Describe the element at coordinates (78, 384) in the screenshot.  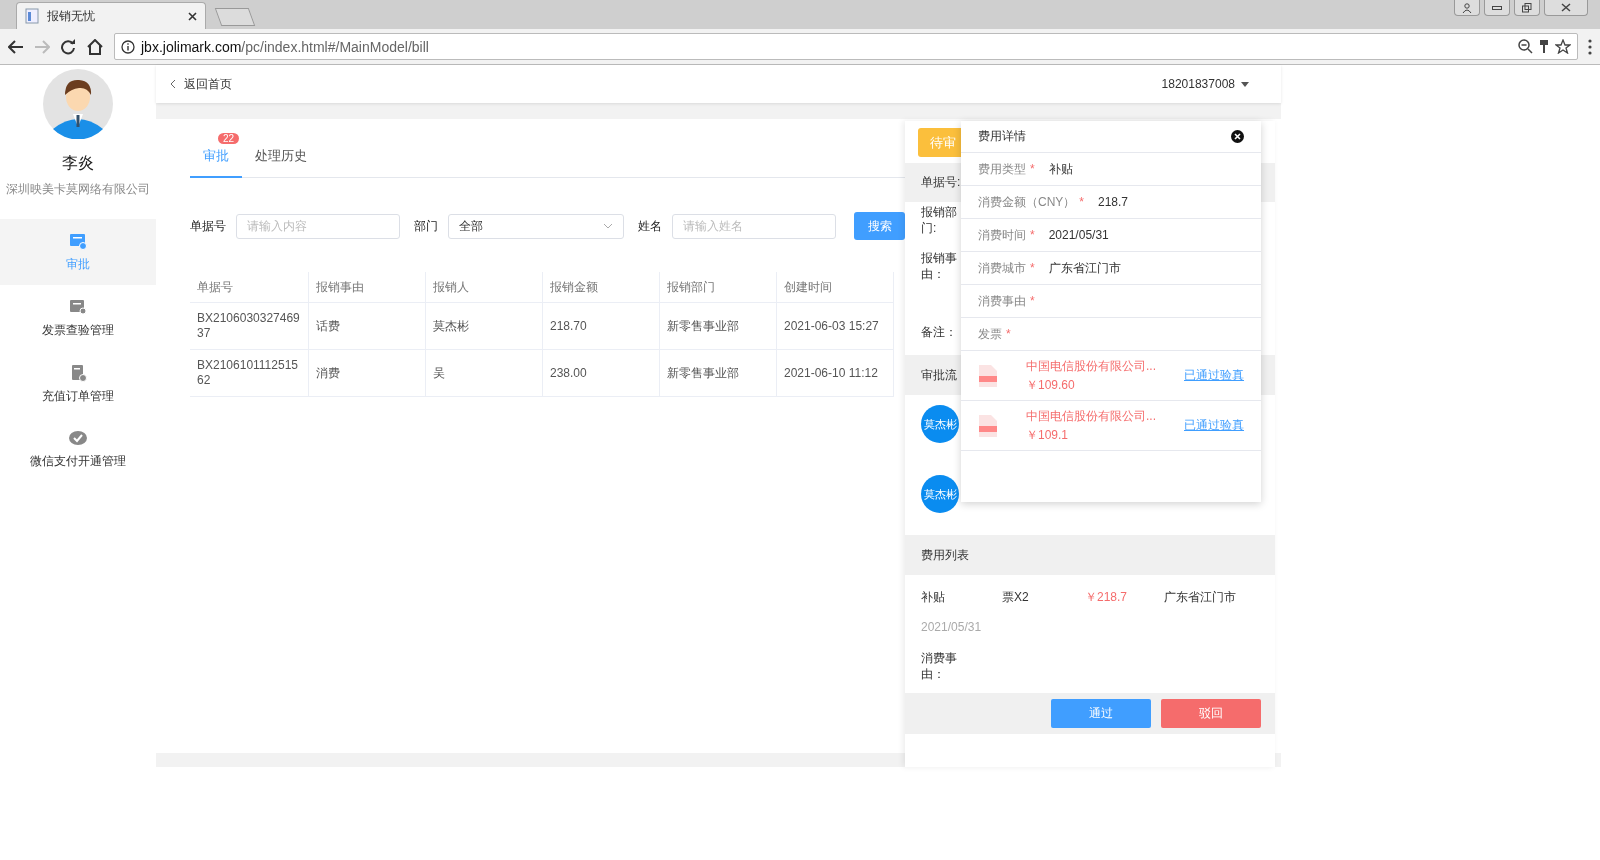
I see `sidebar-item: 充值订单管理` at that location.